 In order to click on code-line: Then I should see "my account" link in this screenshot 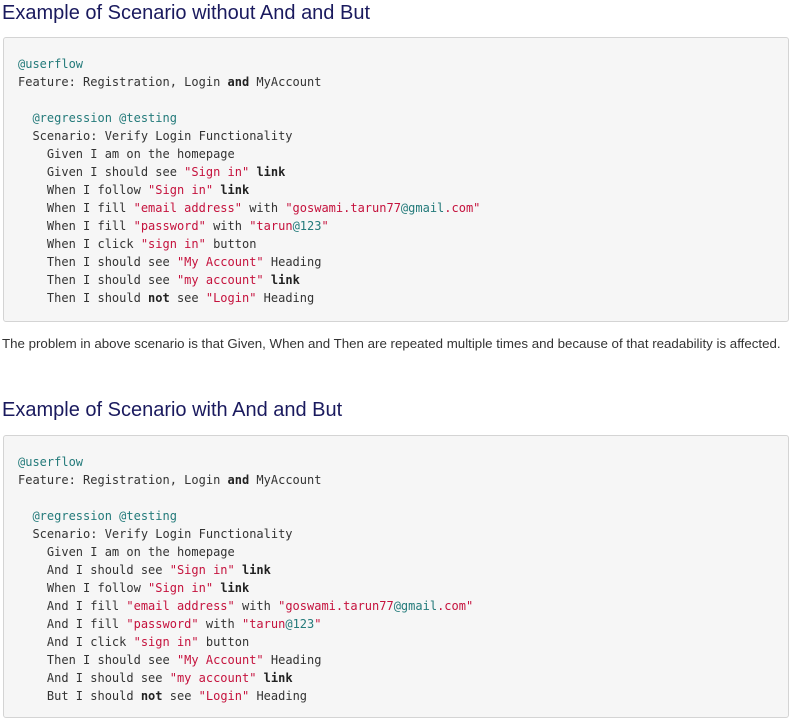, I will do `click(403, 280)`.